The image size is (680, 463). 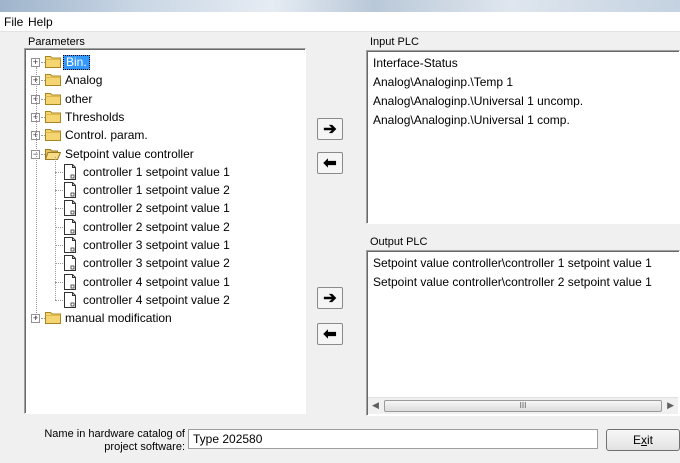 What do you see at coordinates (160, 99) in the screenshot?
I see `tree-node: + other` at bounding box center [160, 99].